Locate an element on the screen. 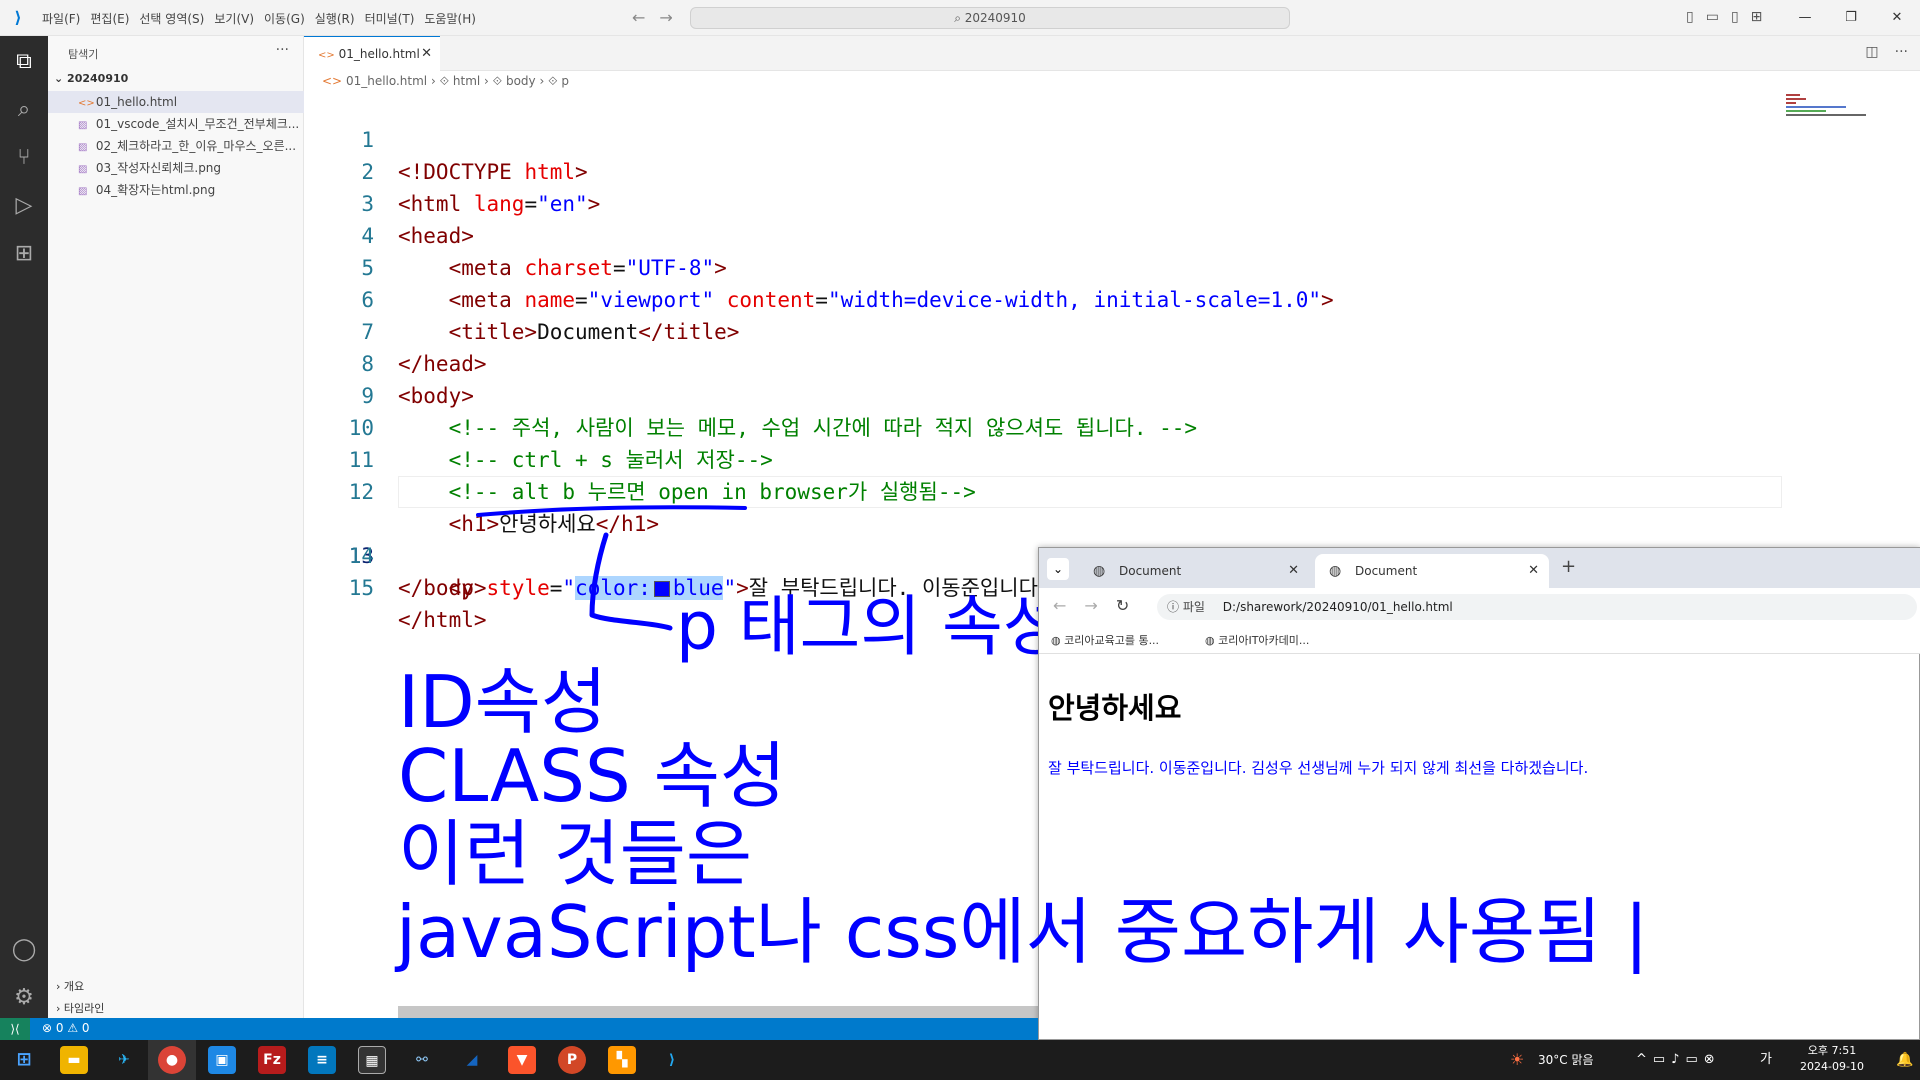 Image resolution: width=1920 pixels, height=1080 pixels. customize-layout-icon: ⊞ is located at coordinates (1757, 17).